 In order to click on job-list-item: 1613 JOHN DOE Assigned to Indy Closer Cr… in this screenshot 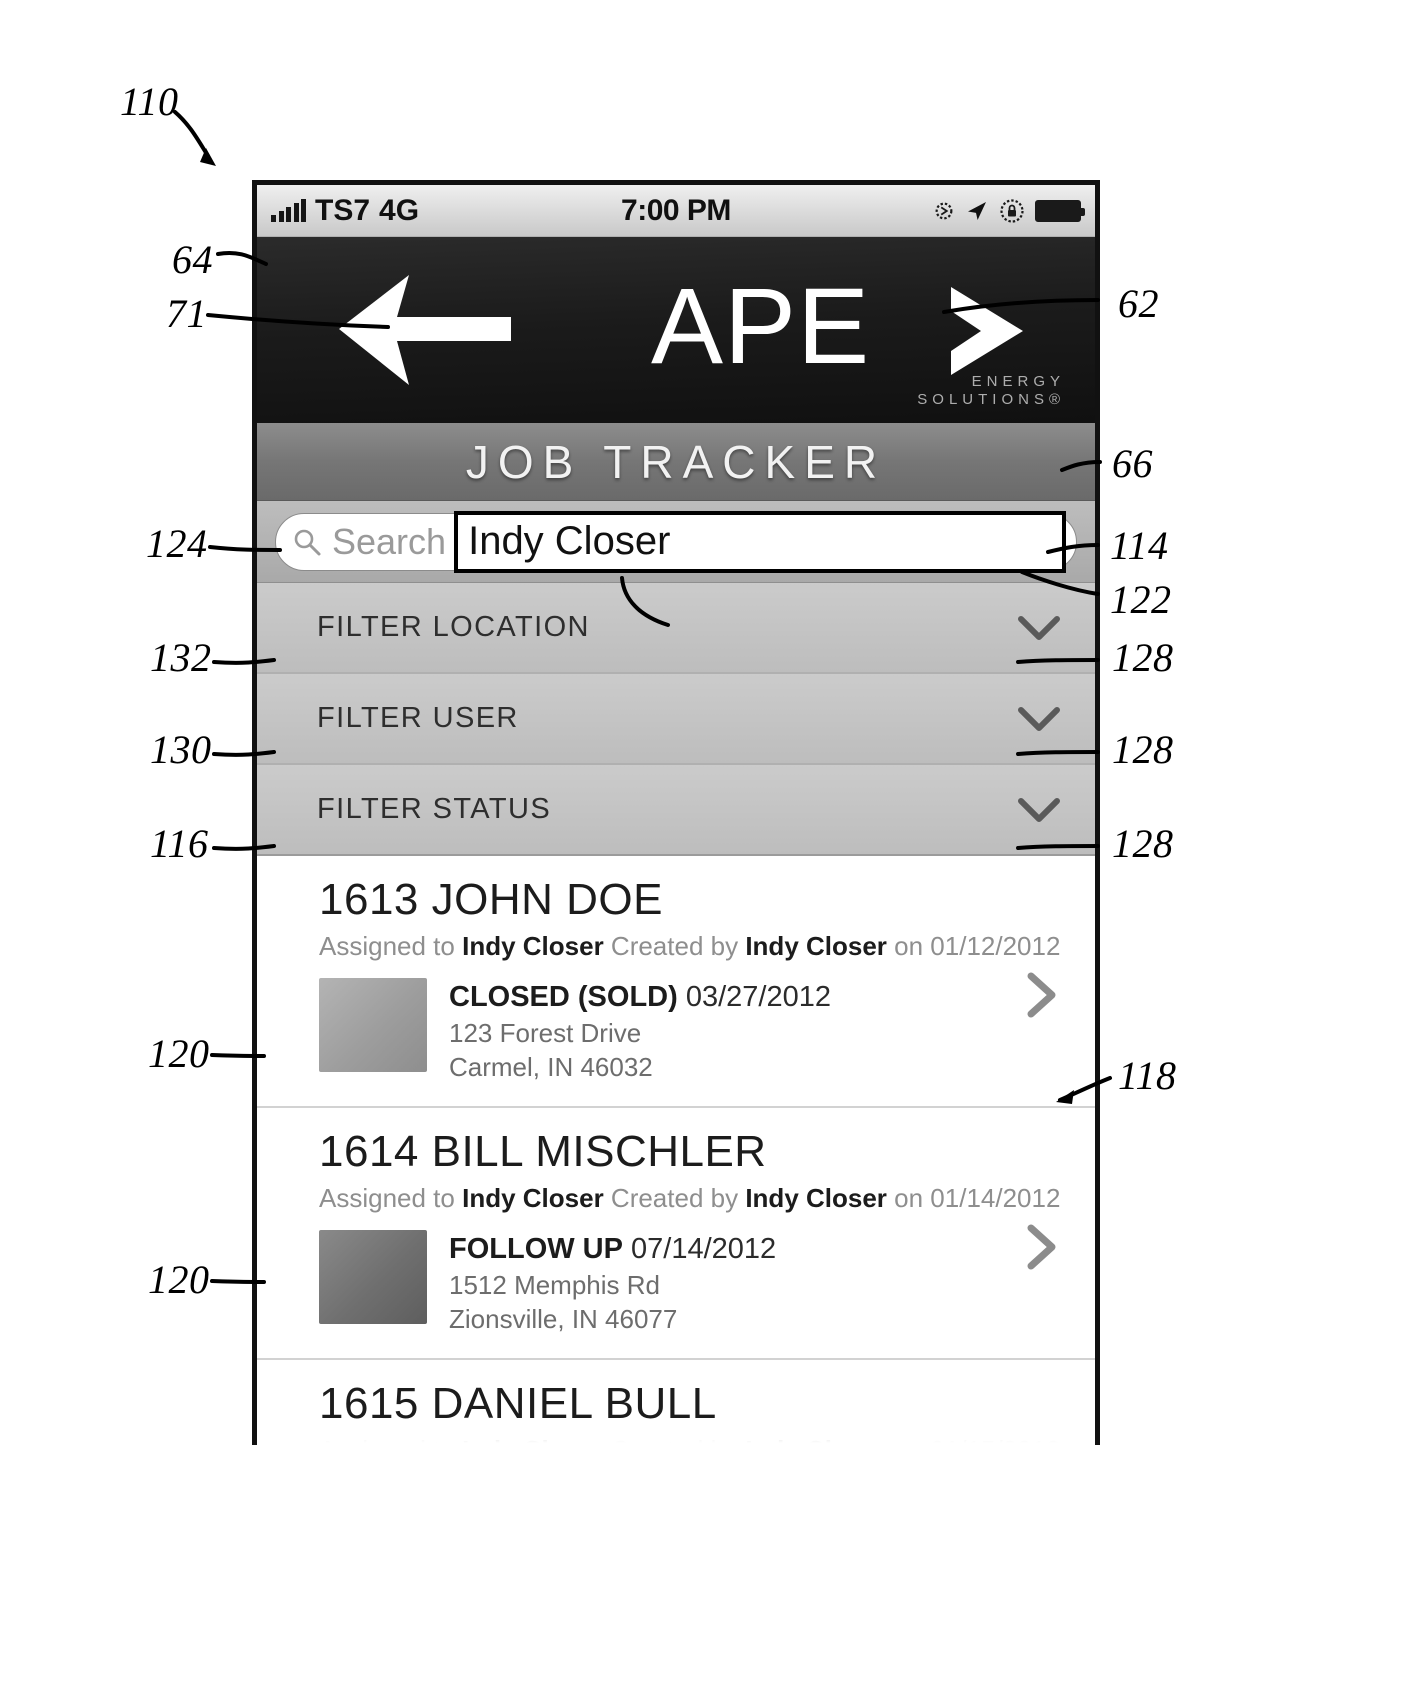, I will do `click(676, 982)`.